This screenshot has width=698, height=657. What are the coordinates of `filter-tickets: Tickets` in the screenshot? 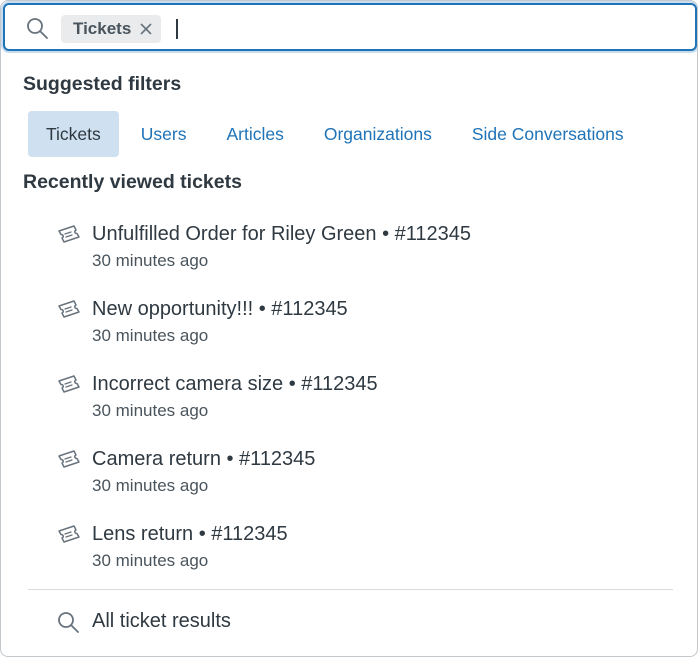 It's located at (73, 134).